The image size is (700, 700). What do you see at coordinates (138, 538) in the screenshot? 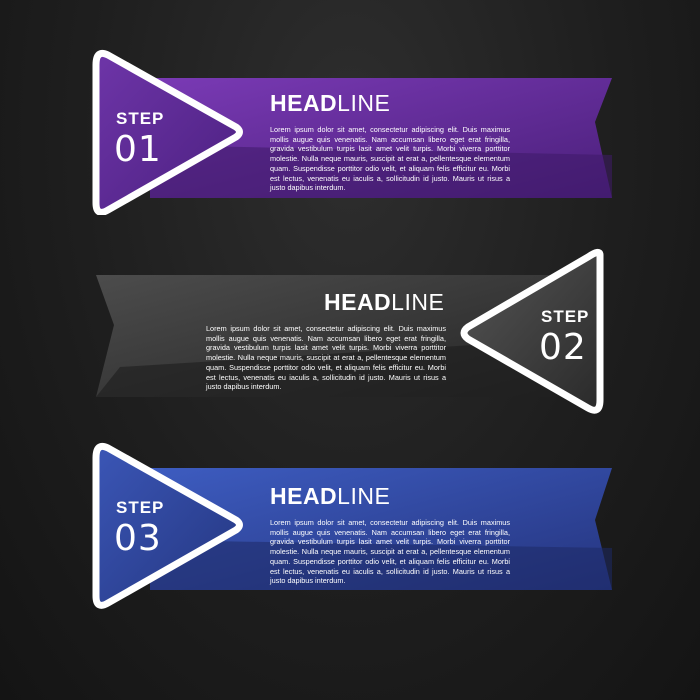
I see `step-03-number: 03` at bounding box center [138, 538].